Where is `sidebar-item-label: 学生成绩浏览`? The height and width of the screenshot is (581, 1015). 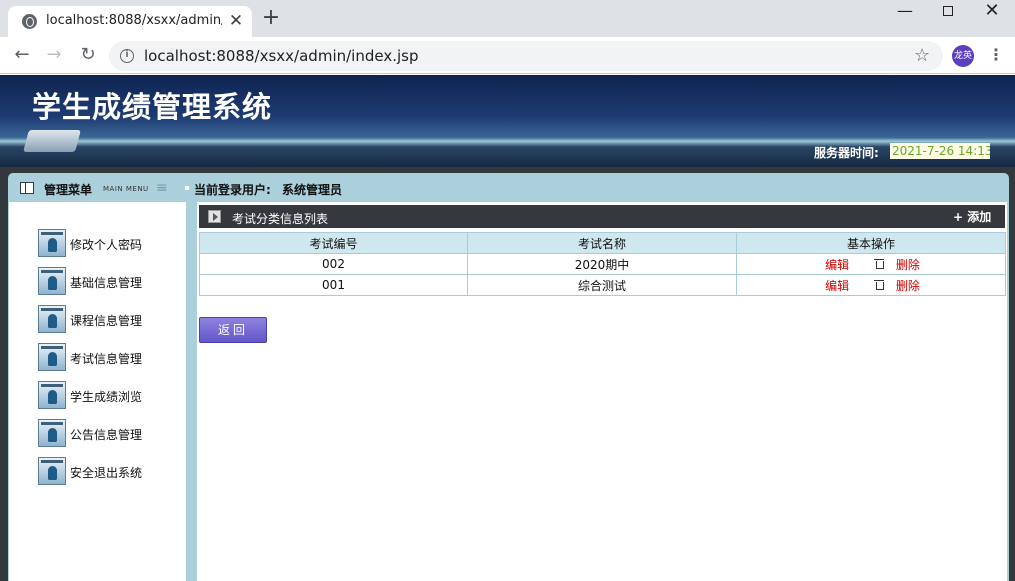 sidebar-item-label: 学生成绩浏览 is located at coordinates (106, 396).